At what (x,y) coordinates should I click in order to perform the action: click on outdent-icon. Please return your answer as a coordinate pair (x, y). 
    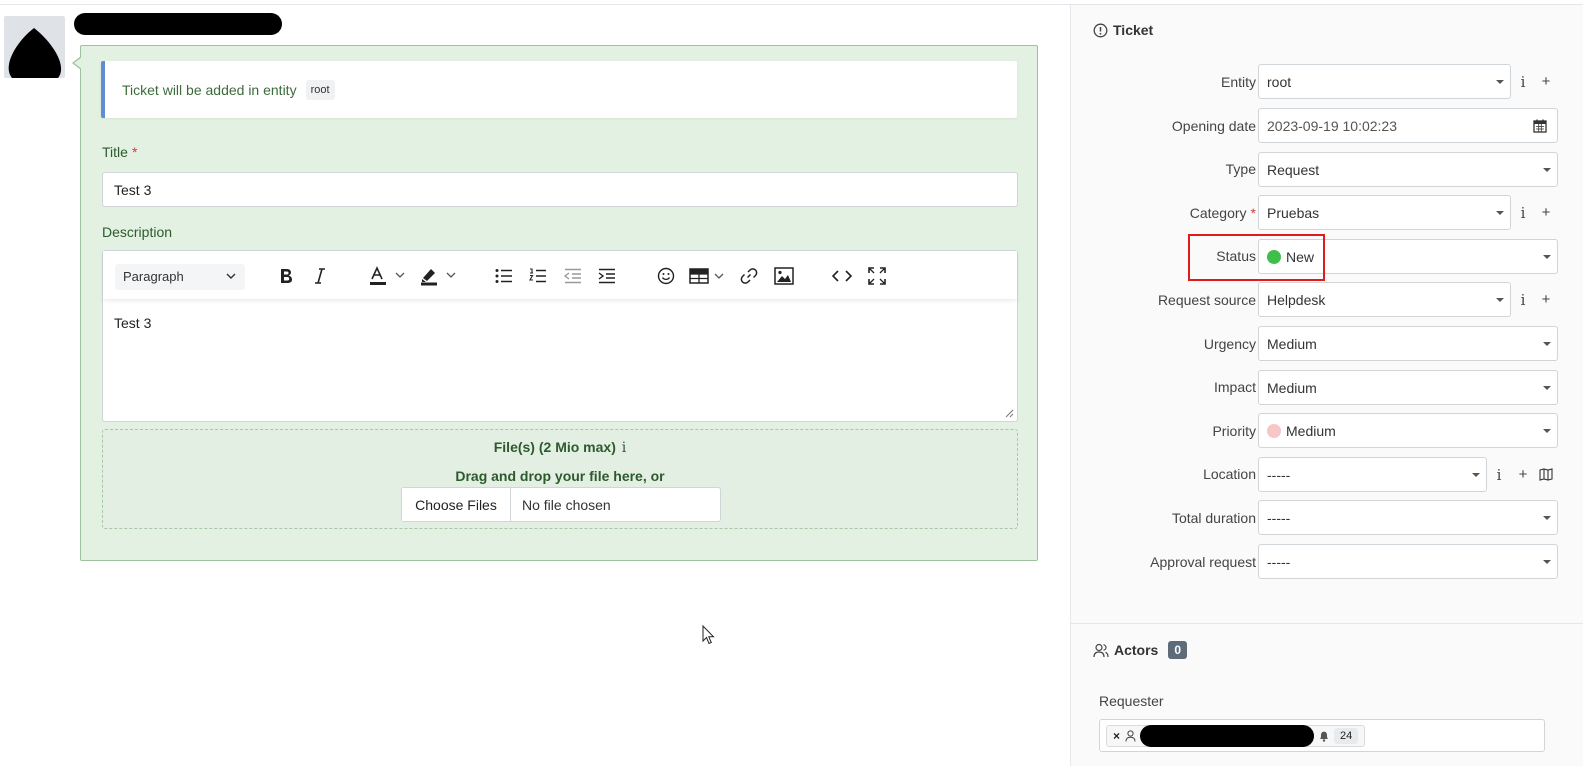
    Looking at the image, I should click on (572, 276).